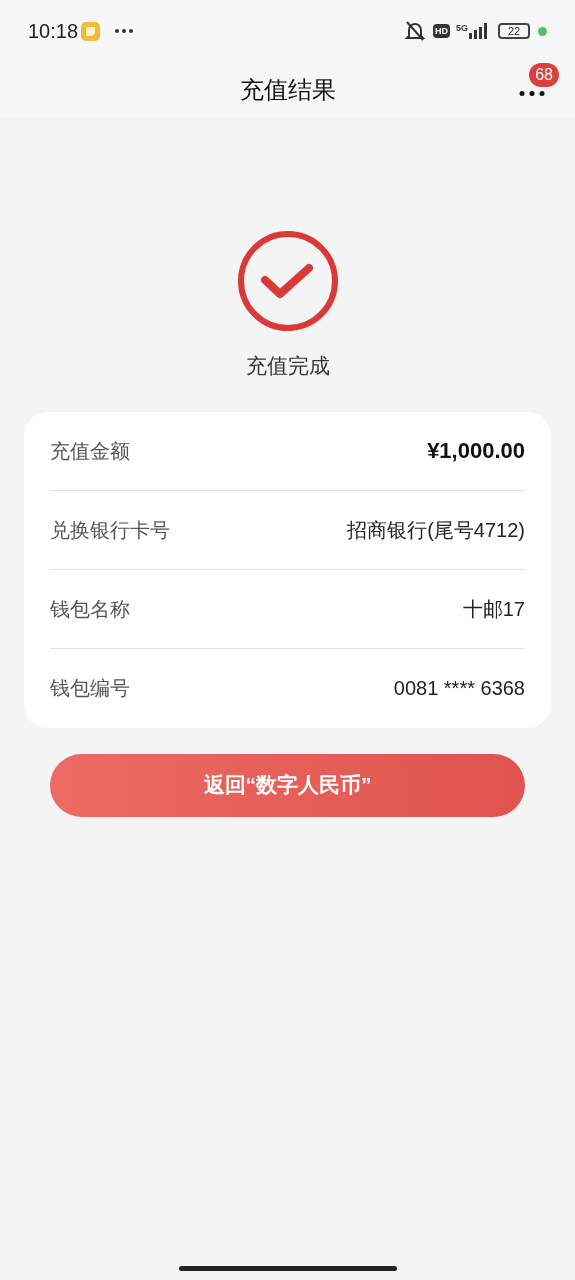  What do you see at coordinates (542, 31) in the screenshot?
I see `dot-icon` at bounding box center [542, 31].